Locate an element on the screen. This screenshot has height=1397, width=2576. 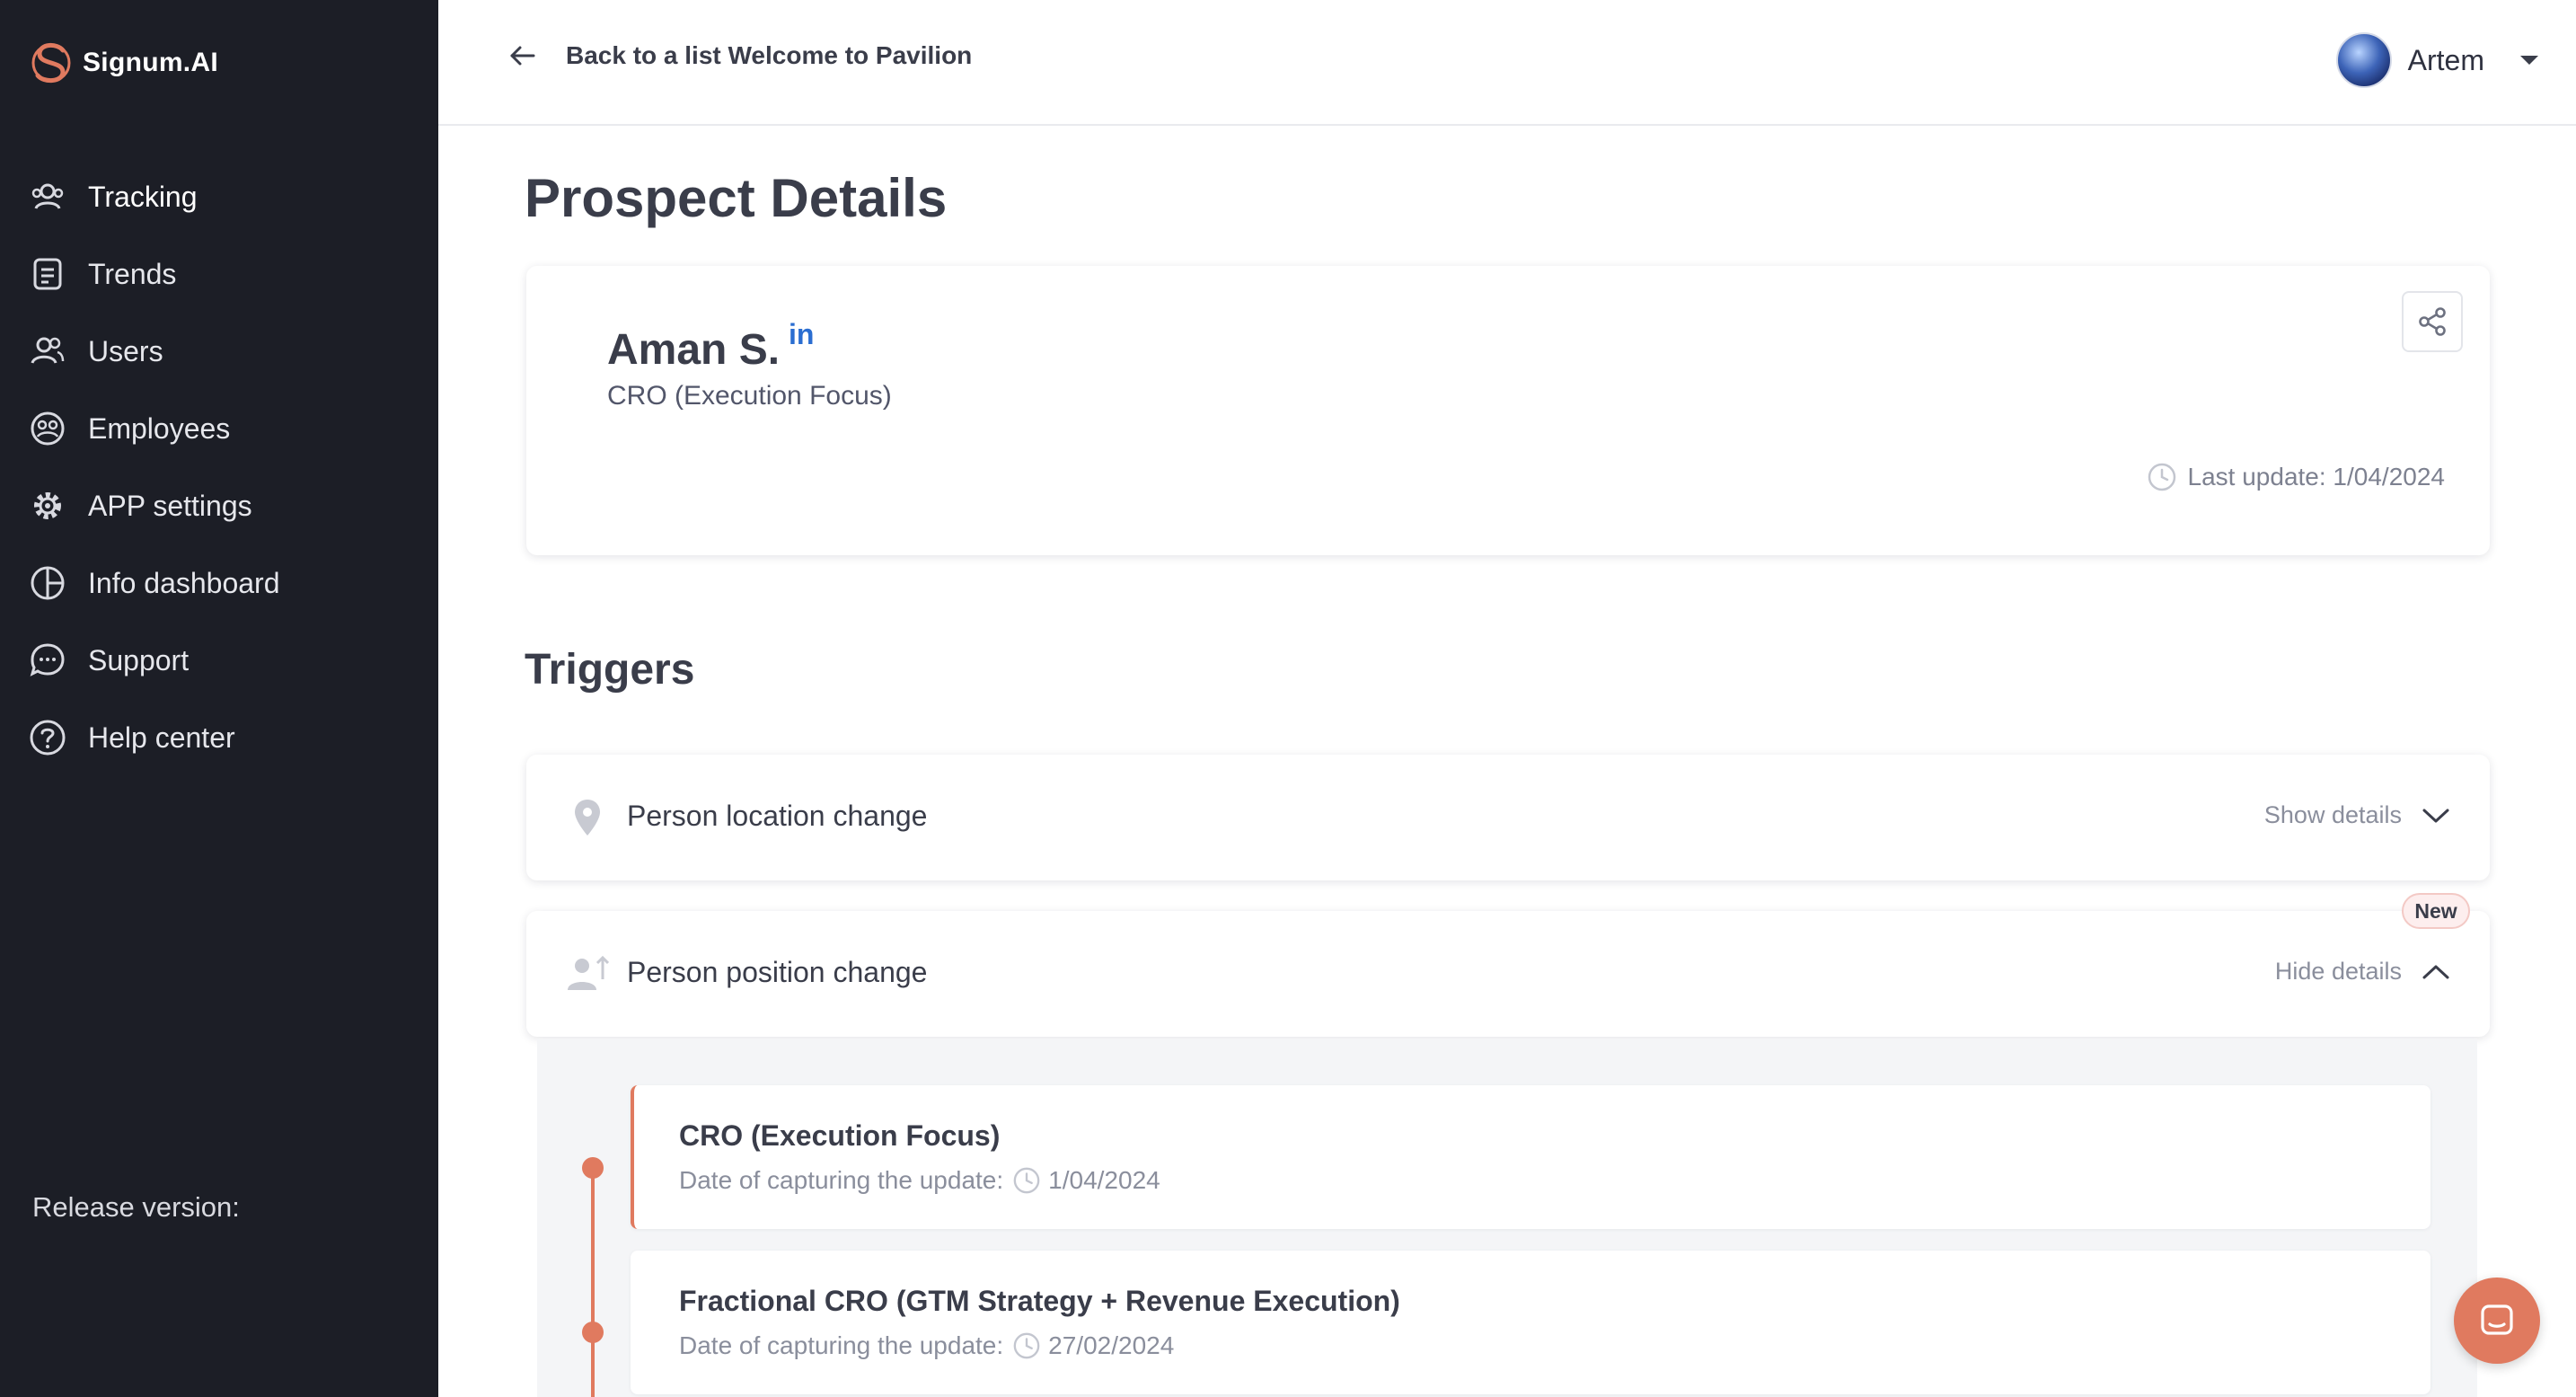
history-entry-meta: Date of capturing the update: 1/04/2024 is located at coordinates (919, 1180).